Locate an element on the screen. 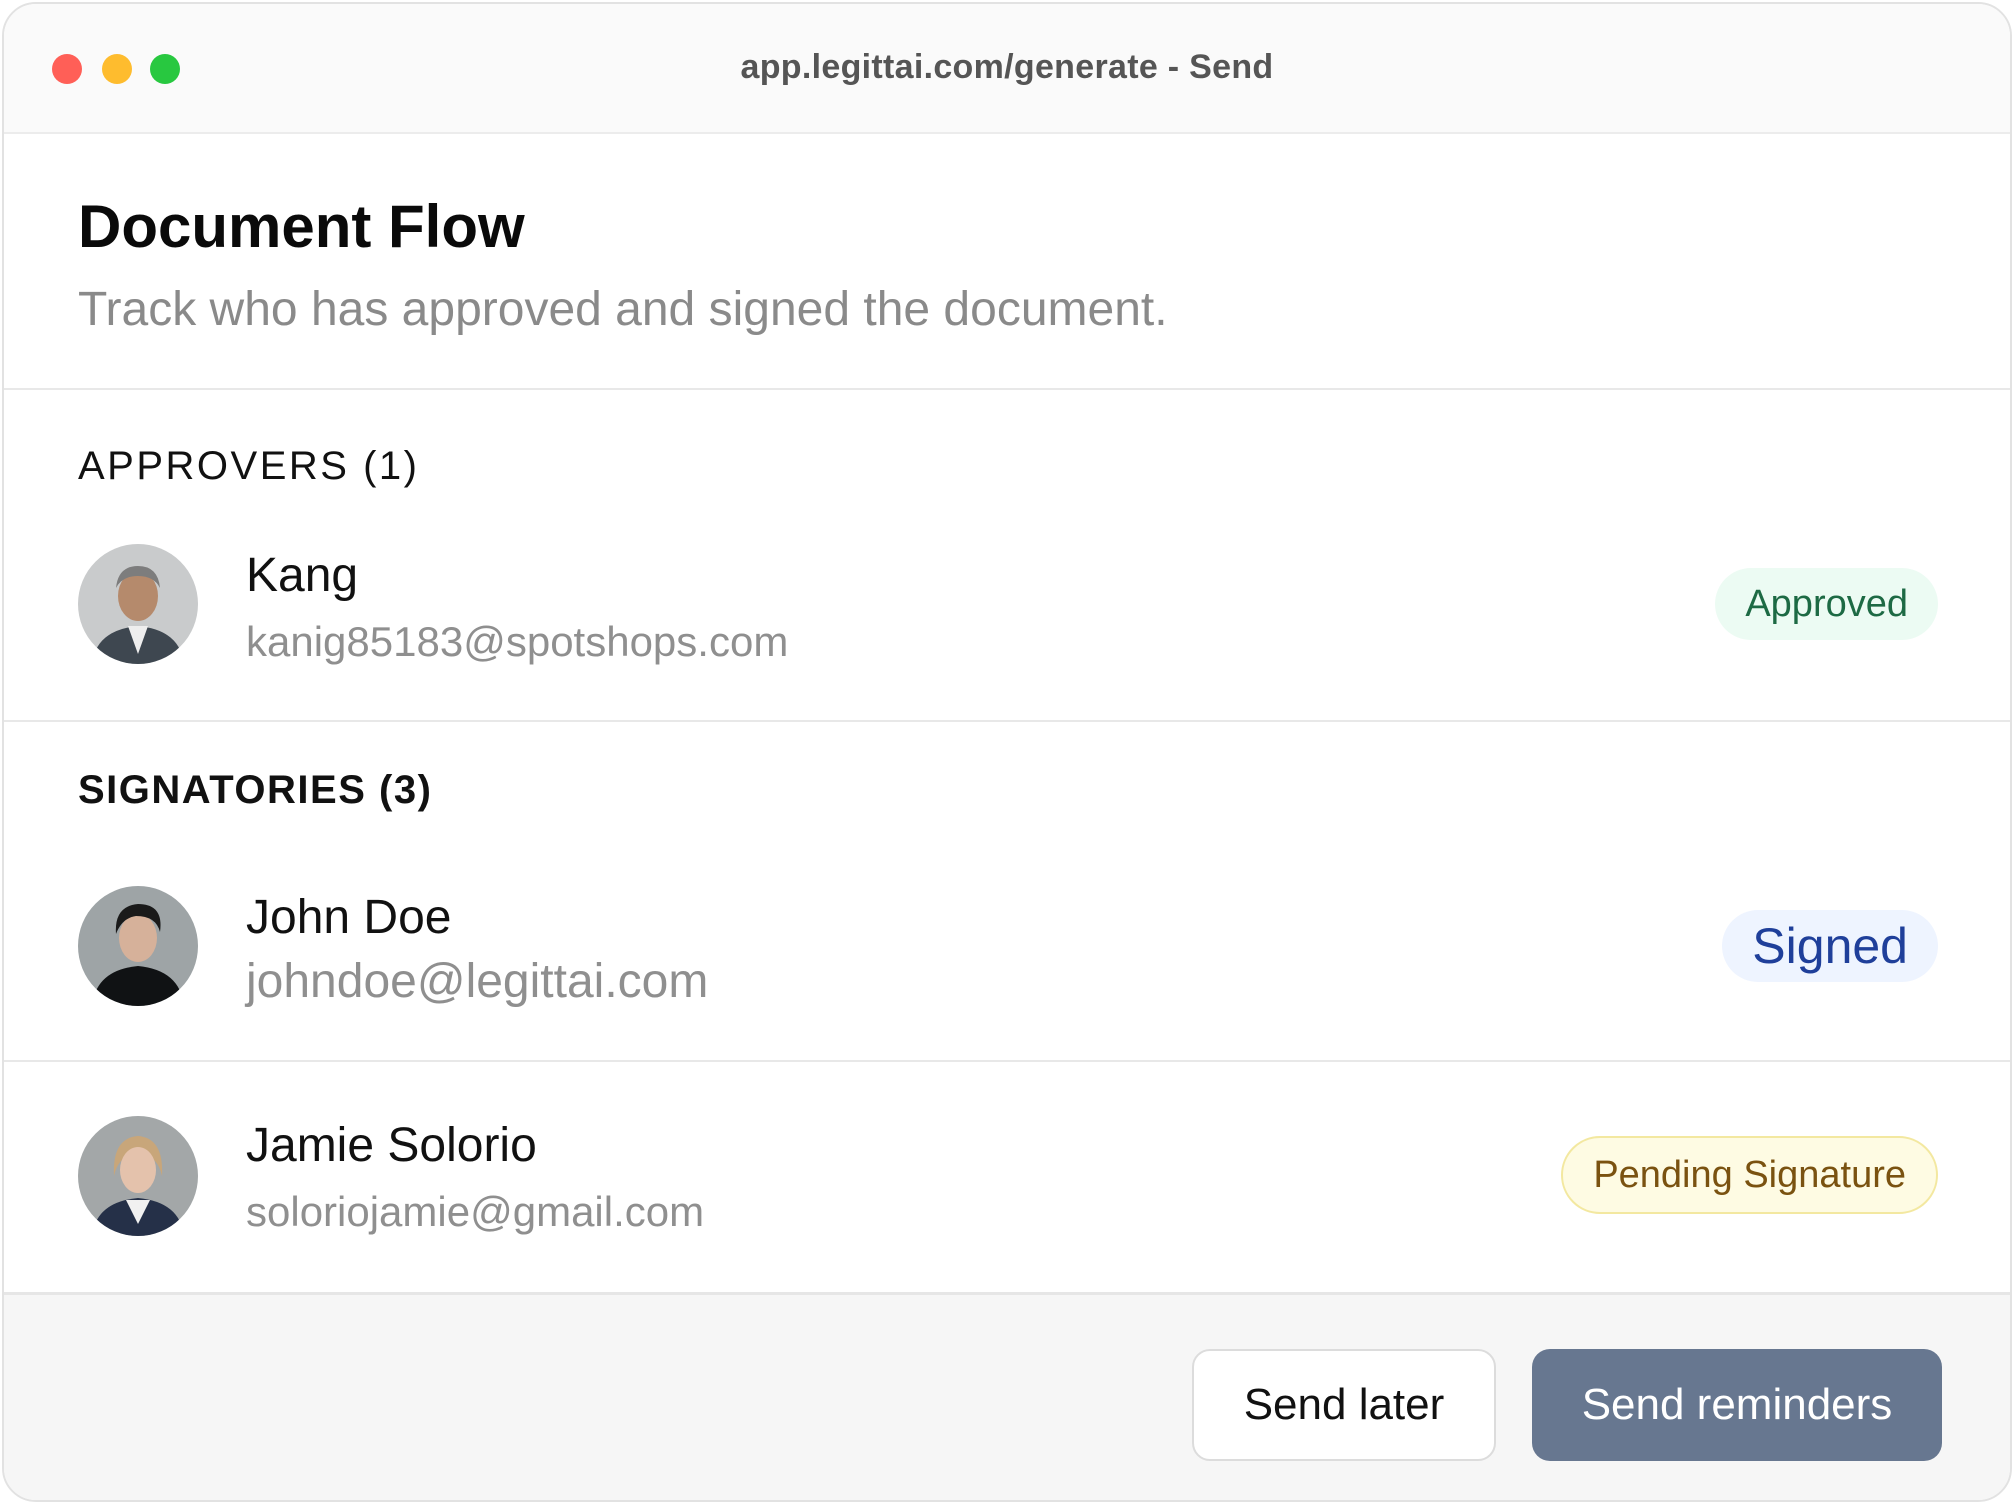  title-bar: app.legittai.com/generate - Send is located at coordinates (1007, 69).